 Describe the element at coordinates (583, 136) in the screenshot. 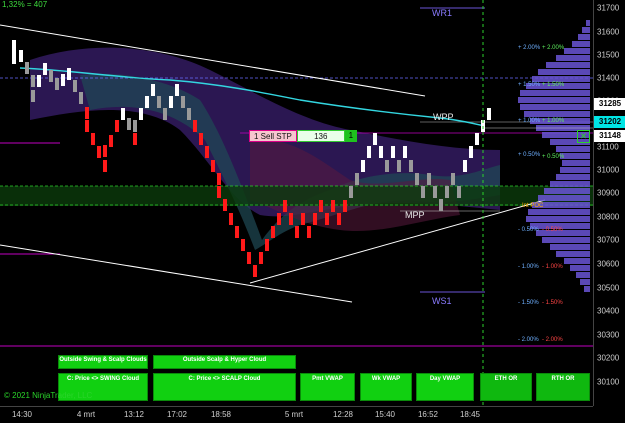

I see `order-cancel-icon: ✕` at that location.